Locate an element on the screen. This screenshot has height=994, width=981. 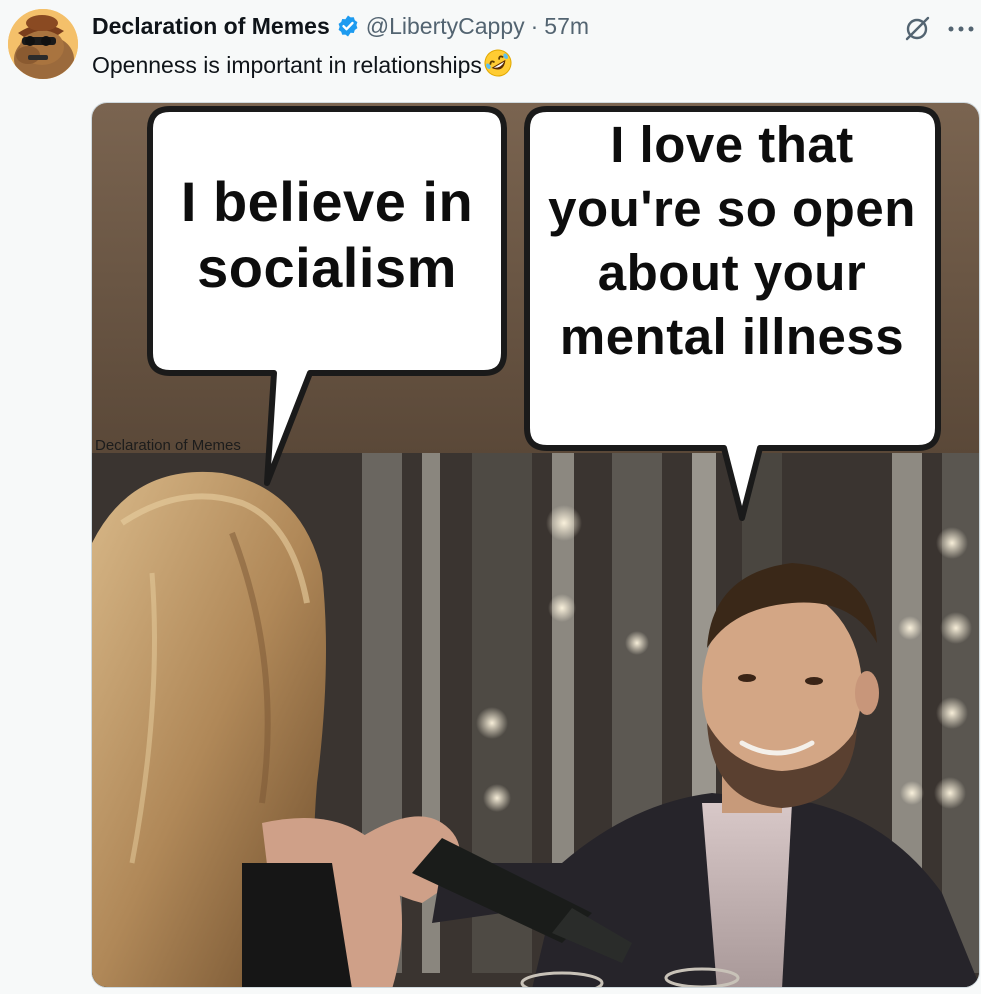
watermark: Declaration of Memes is located at coordinates (168, 445).